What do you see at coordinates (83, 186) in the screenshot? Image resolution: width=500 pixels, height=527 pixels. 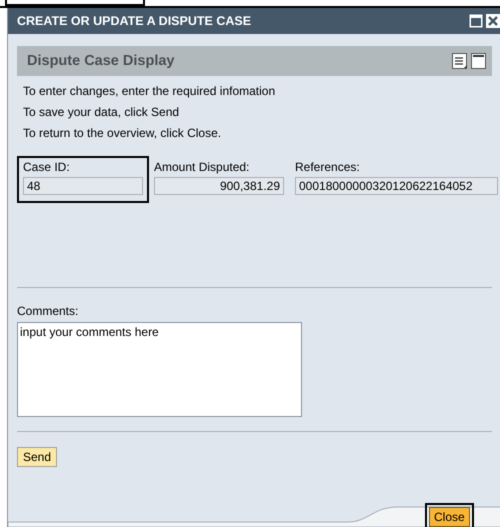 I see `input-field: 48` at bounding box center [83, 186].